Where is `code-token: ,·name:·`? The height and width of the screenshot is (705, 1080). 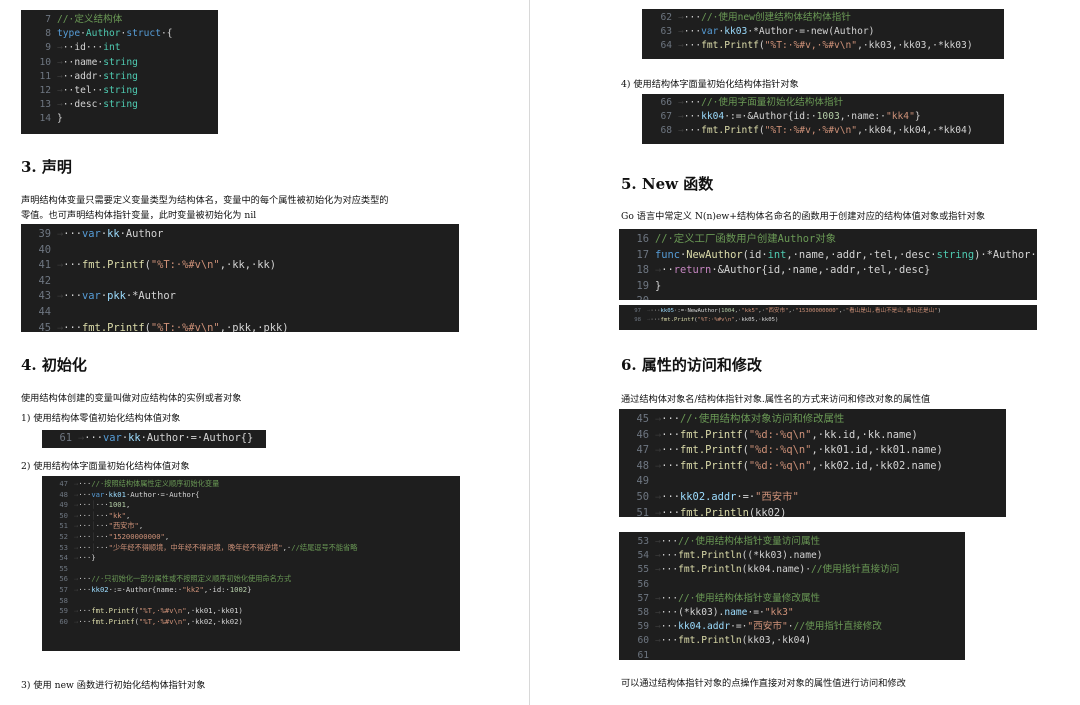
code-token: ,·name:· is located at coordinates (862, 117).